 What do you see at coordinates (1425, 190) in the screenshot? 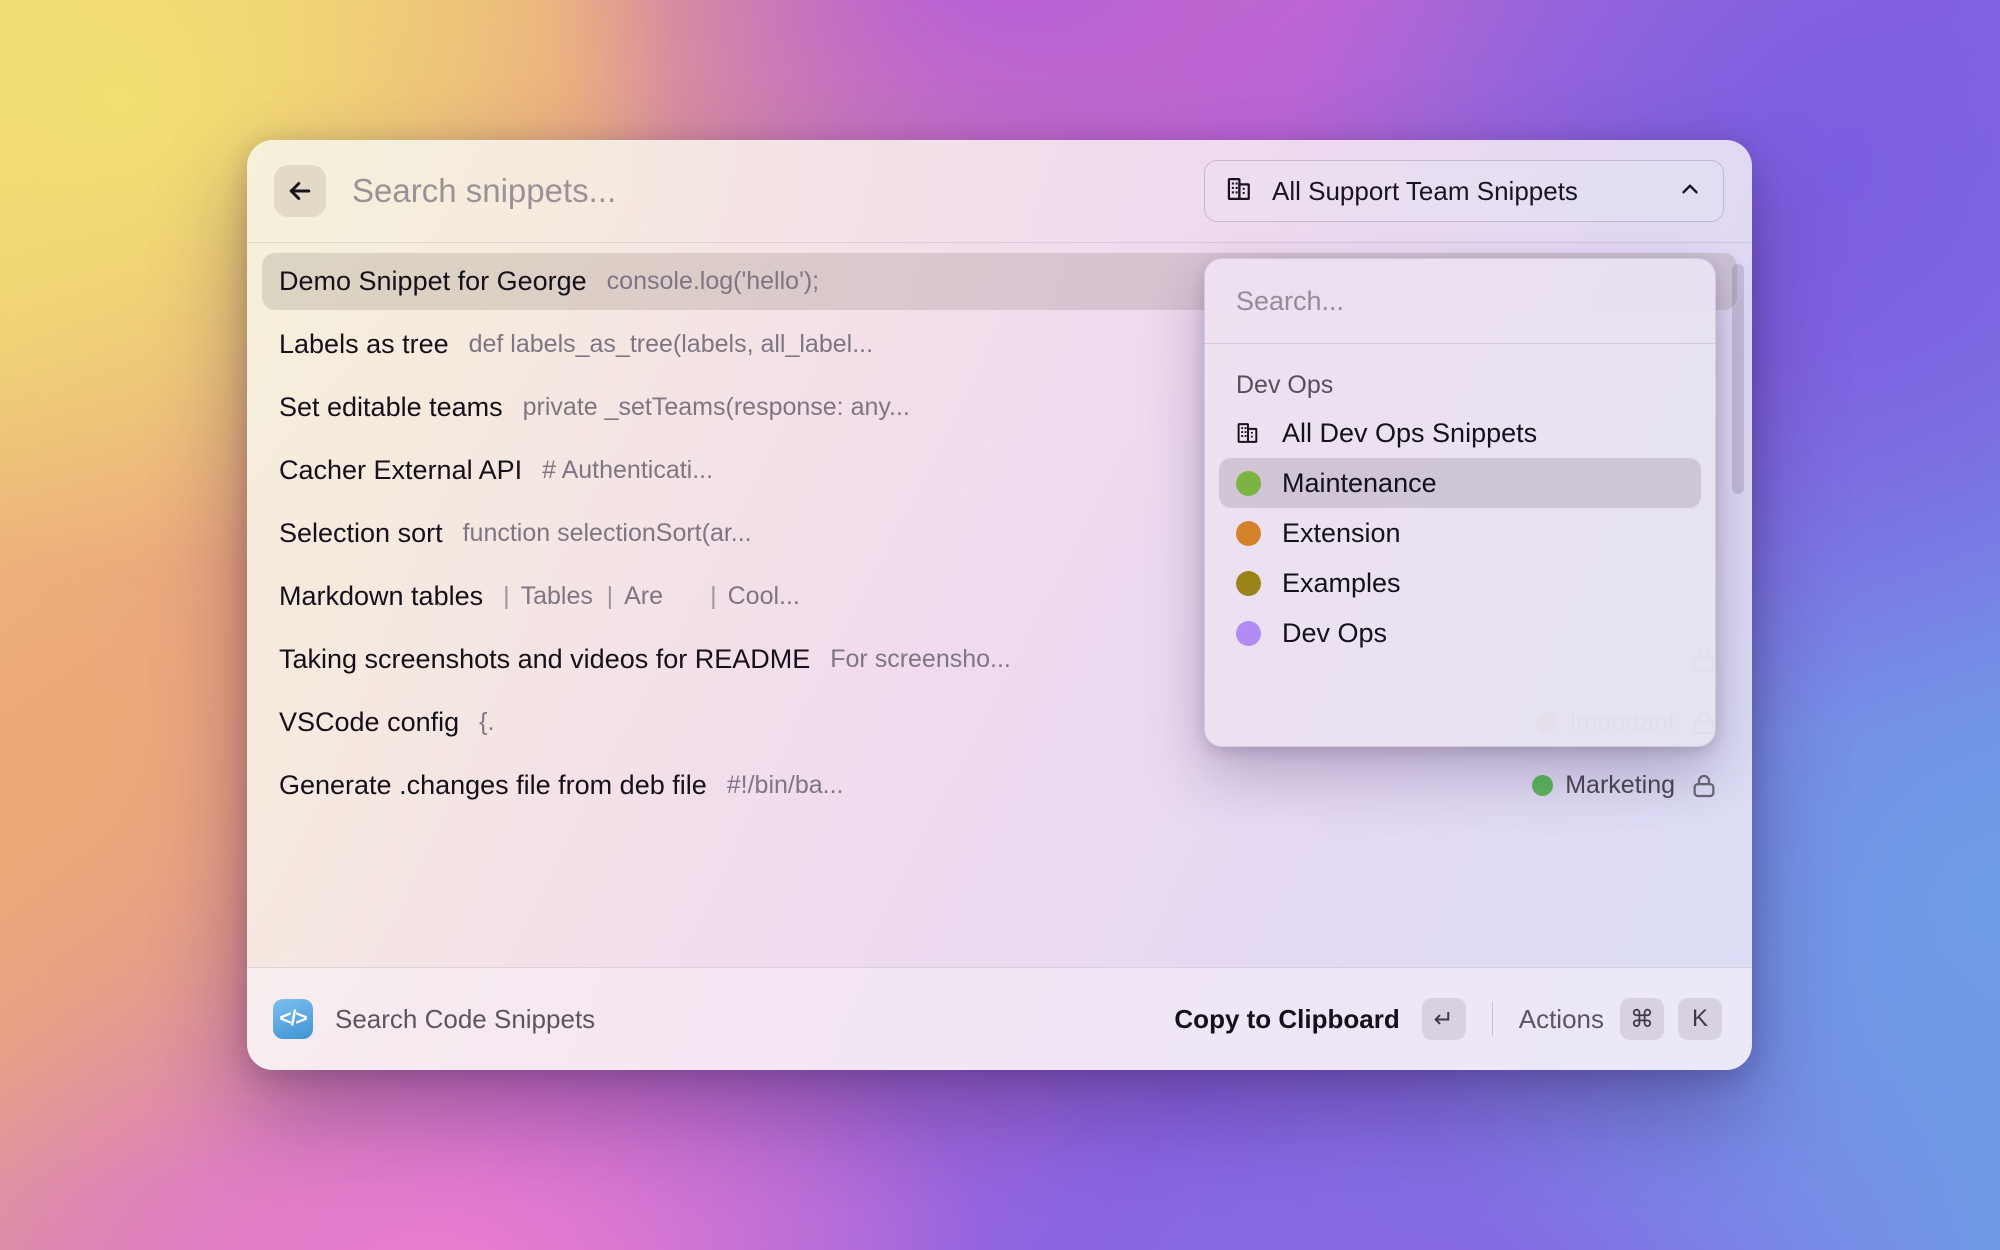
I see `scope-selector-label: All Support Team Snippets` at bounding box center [1425, 190].